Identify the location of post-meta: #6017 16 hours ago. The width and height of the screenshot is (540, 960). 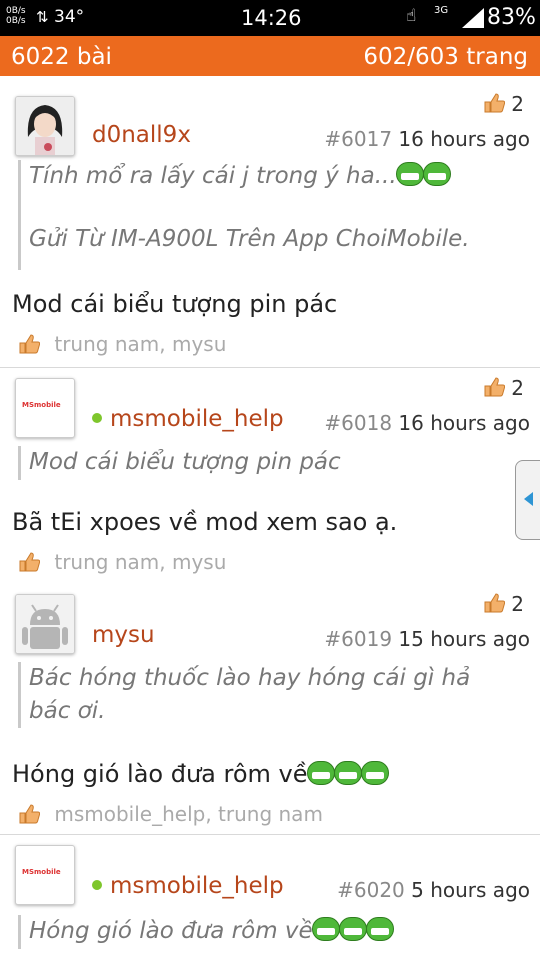
(427, 139).